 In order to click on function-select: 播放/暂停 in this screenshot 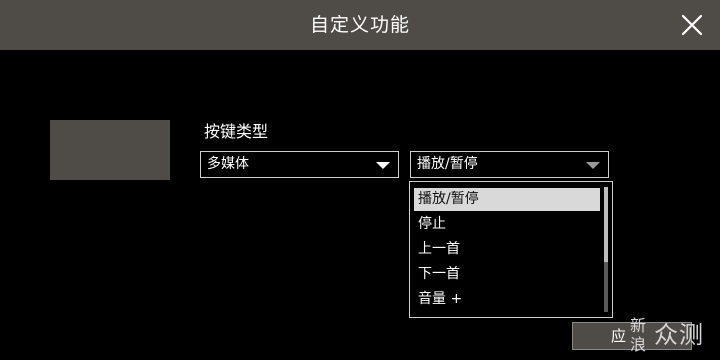, I will do `click(509, 164)`.